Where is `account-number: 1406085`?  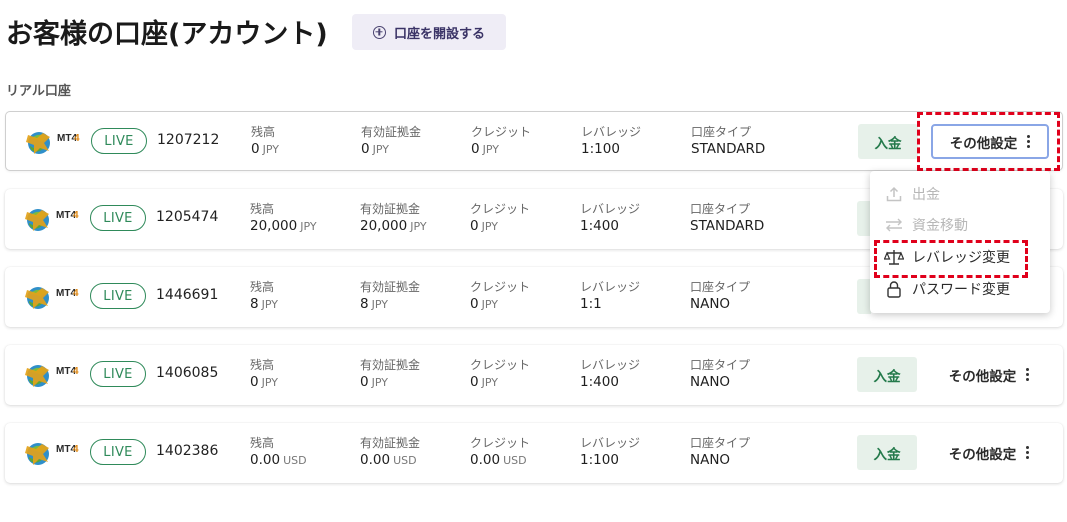 account-number: 1406085 is located at coordinates (187, 373).